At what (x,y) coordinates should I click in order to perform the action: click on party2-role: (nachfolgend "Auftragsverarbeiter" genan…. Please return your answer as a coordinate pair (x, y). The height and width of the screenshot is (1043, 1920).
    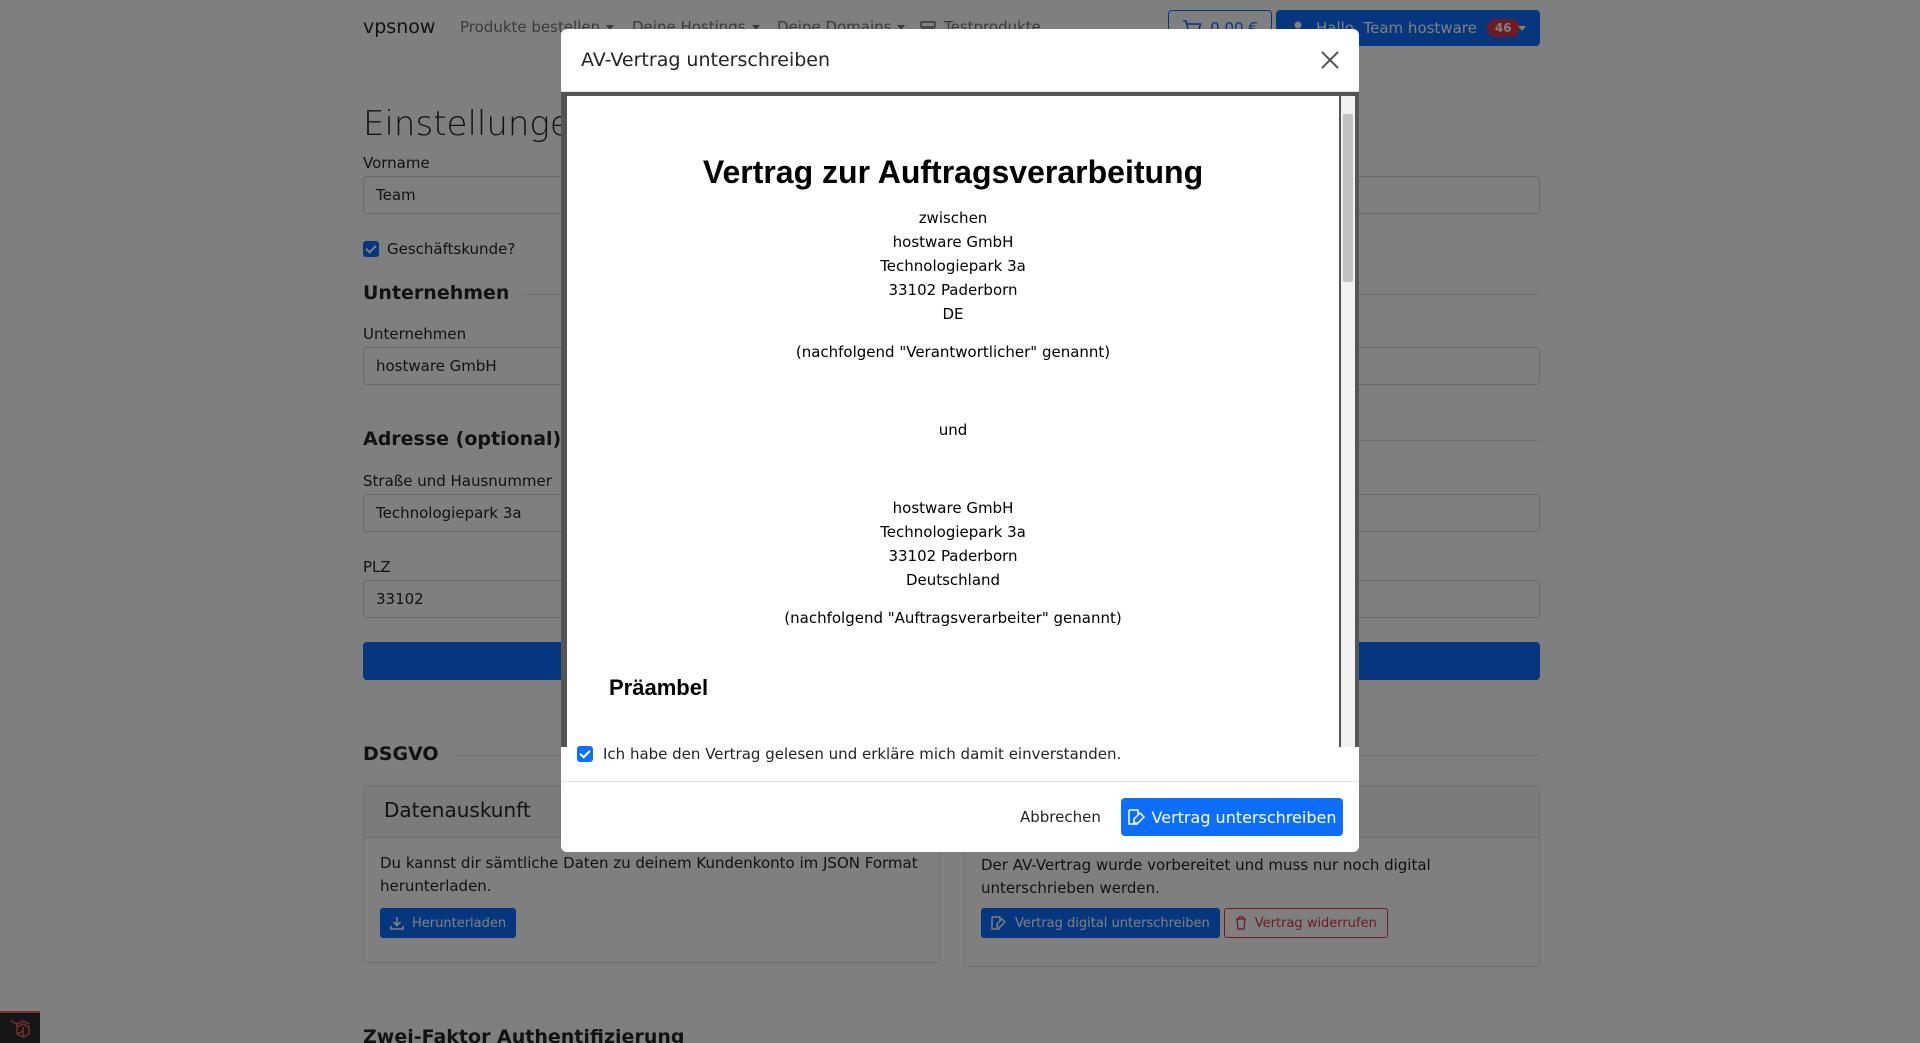
    Looking at the image, I should click on (953, 618).